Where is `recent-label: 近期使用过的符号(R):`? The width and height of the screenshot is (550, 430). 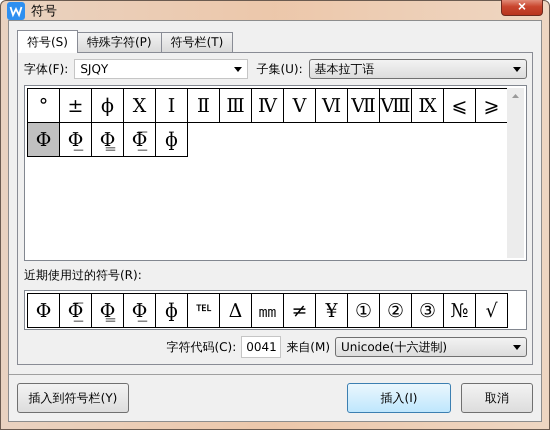
recent-label: 近期使用过的符号(R): is located at coordinates (83, 275).